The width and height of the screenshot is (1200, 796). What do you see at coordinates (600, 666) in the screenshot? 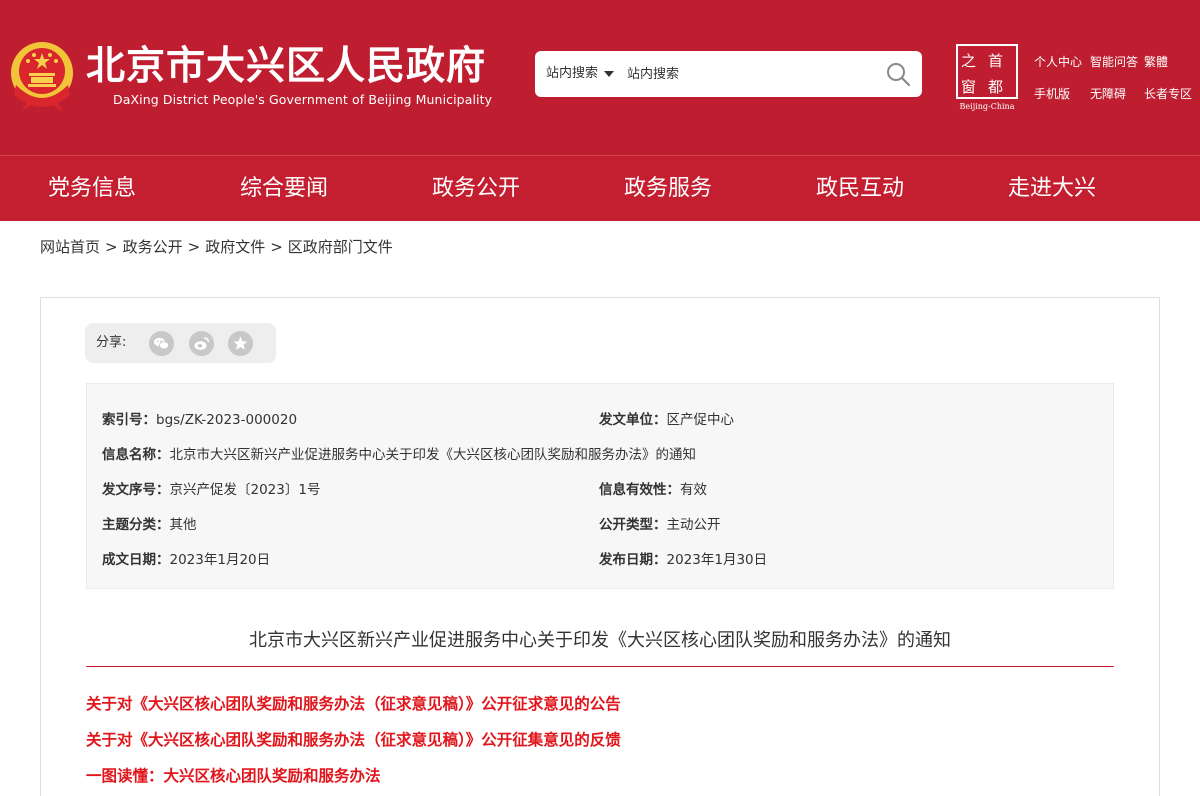
I see `title-divider` at bounding box center [600, 666].